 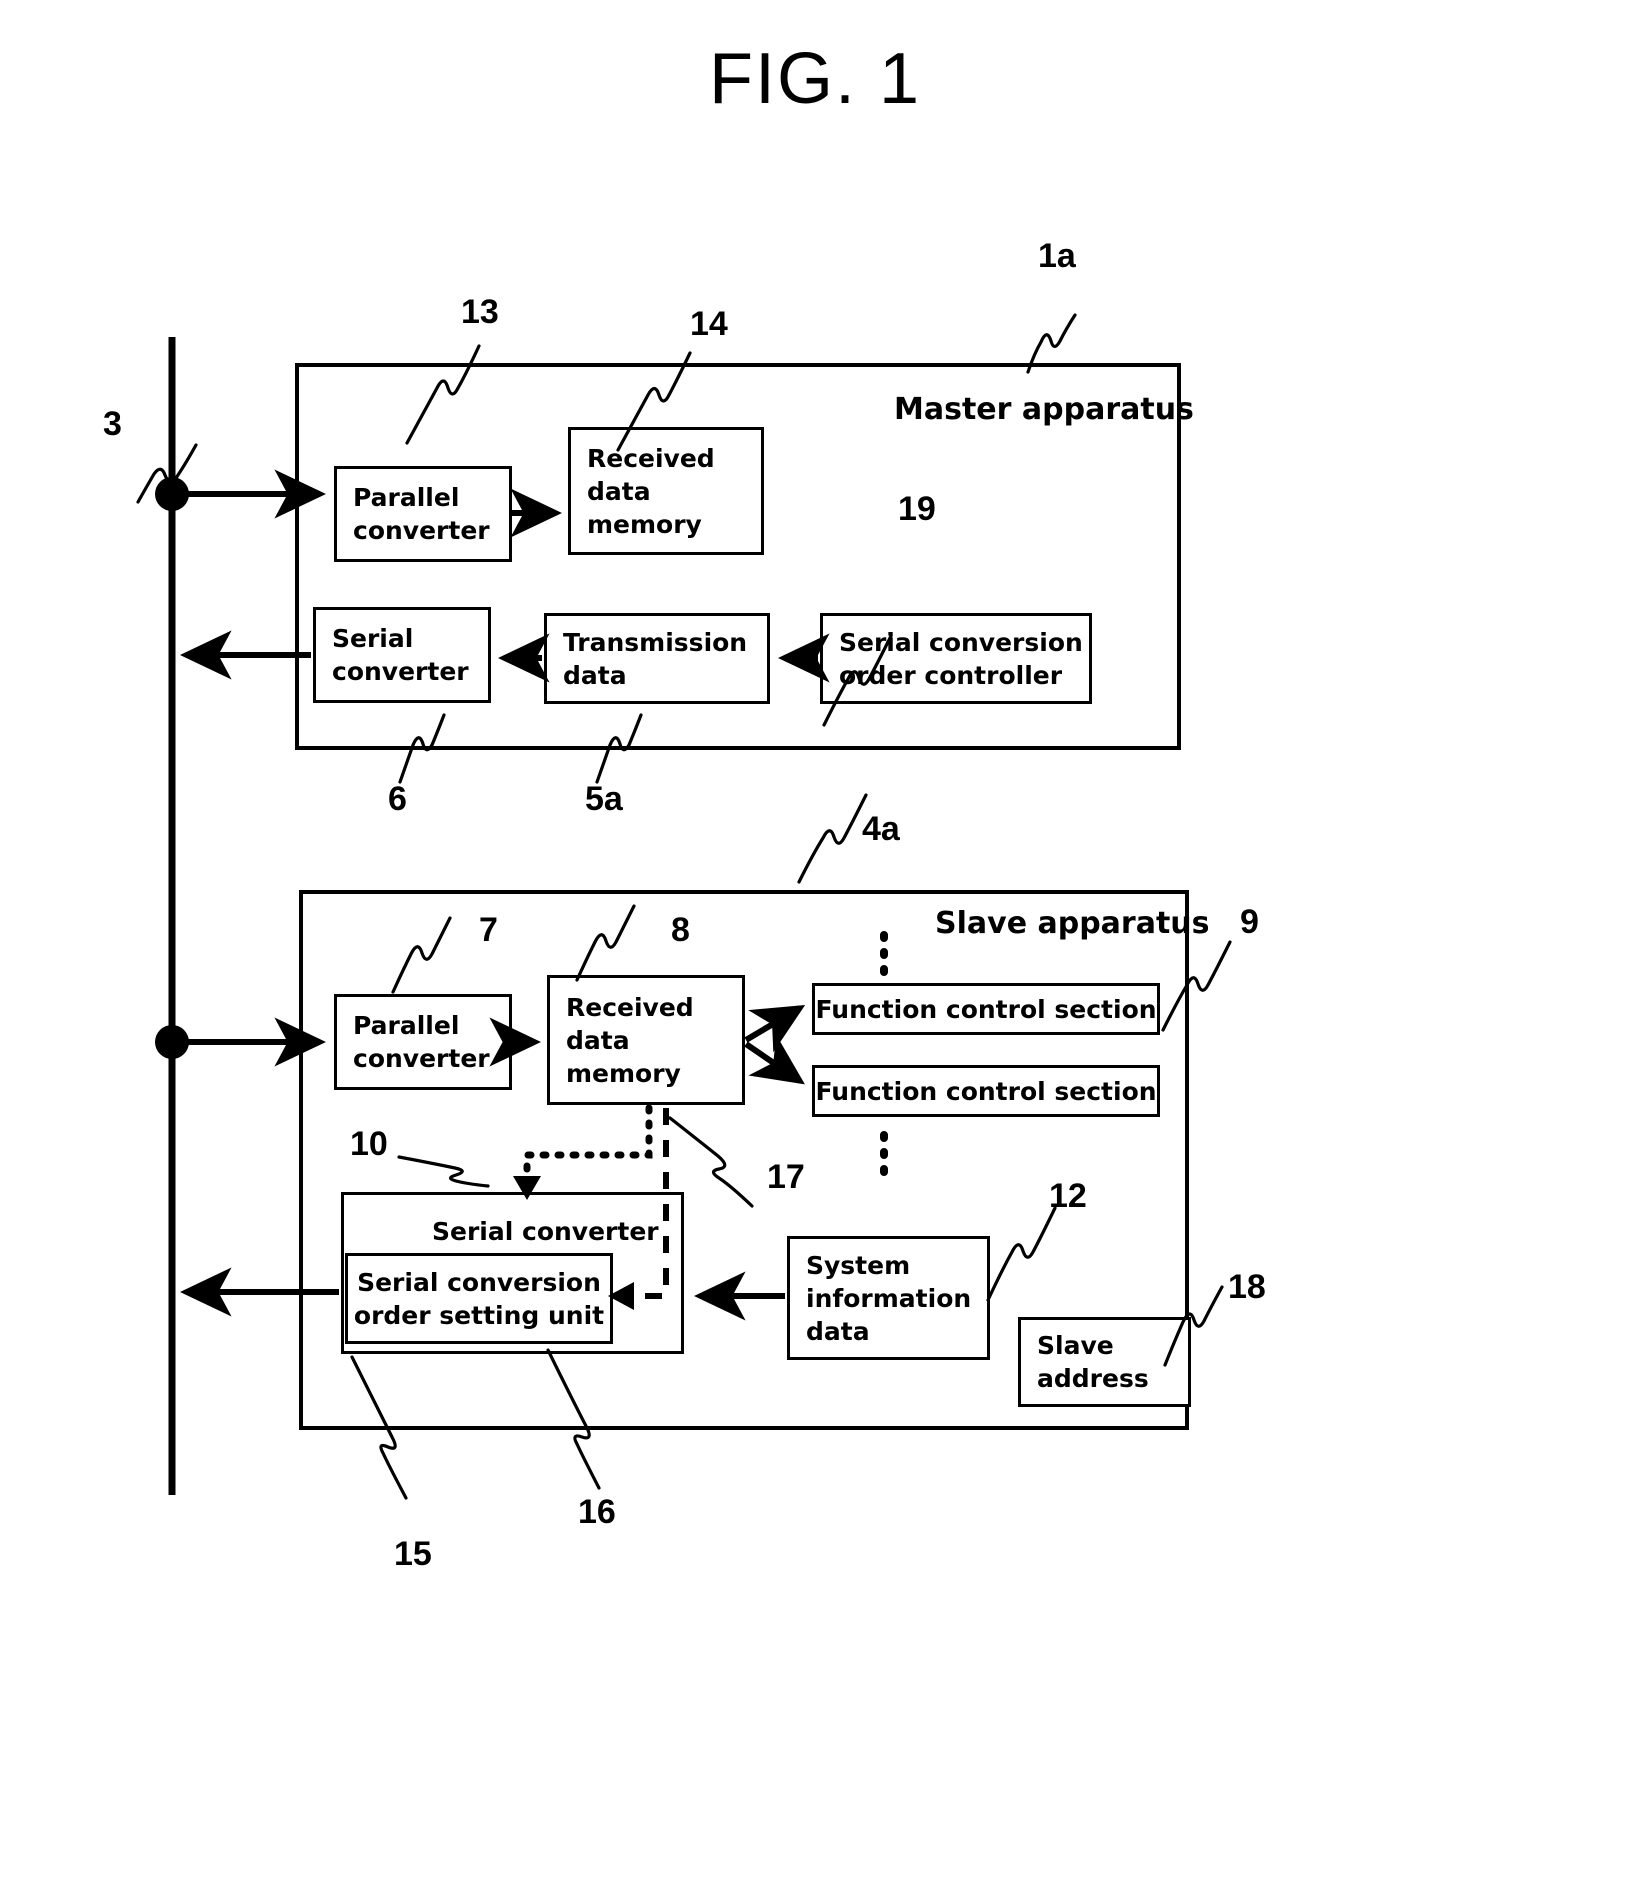 What do you see at coordinates (423, 514) in the screenshot?
I see `master-parallel-converter-block: Parallel converter` at bounding box center [423, 514].